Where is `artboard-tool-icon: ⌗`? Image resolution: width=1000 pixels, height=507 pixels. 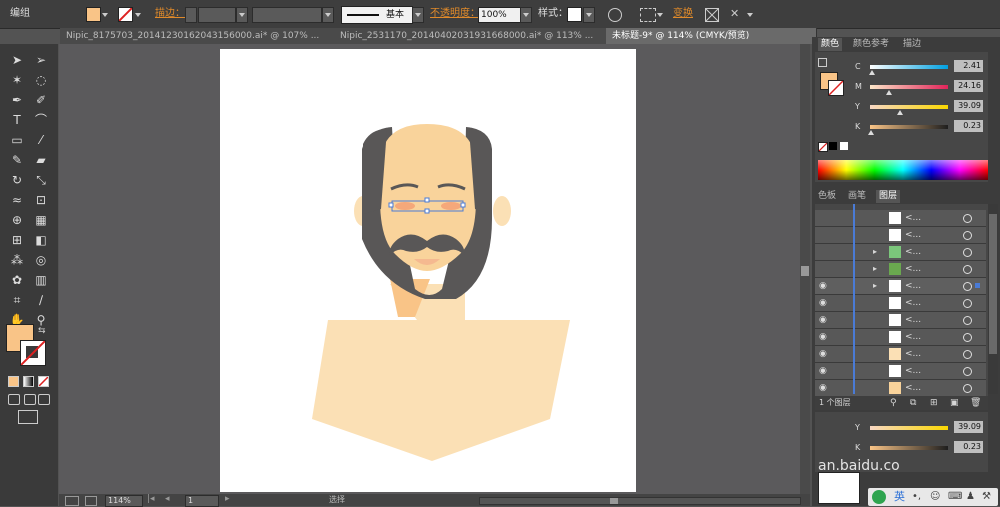
artboard-tool-icon: ⌗ is located at coordinates (17, 300).